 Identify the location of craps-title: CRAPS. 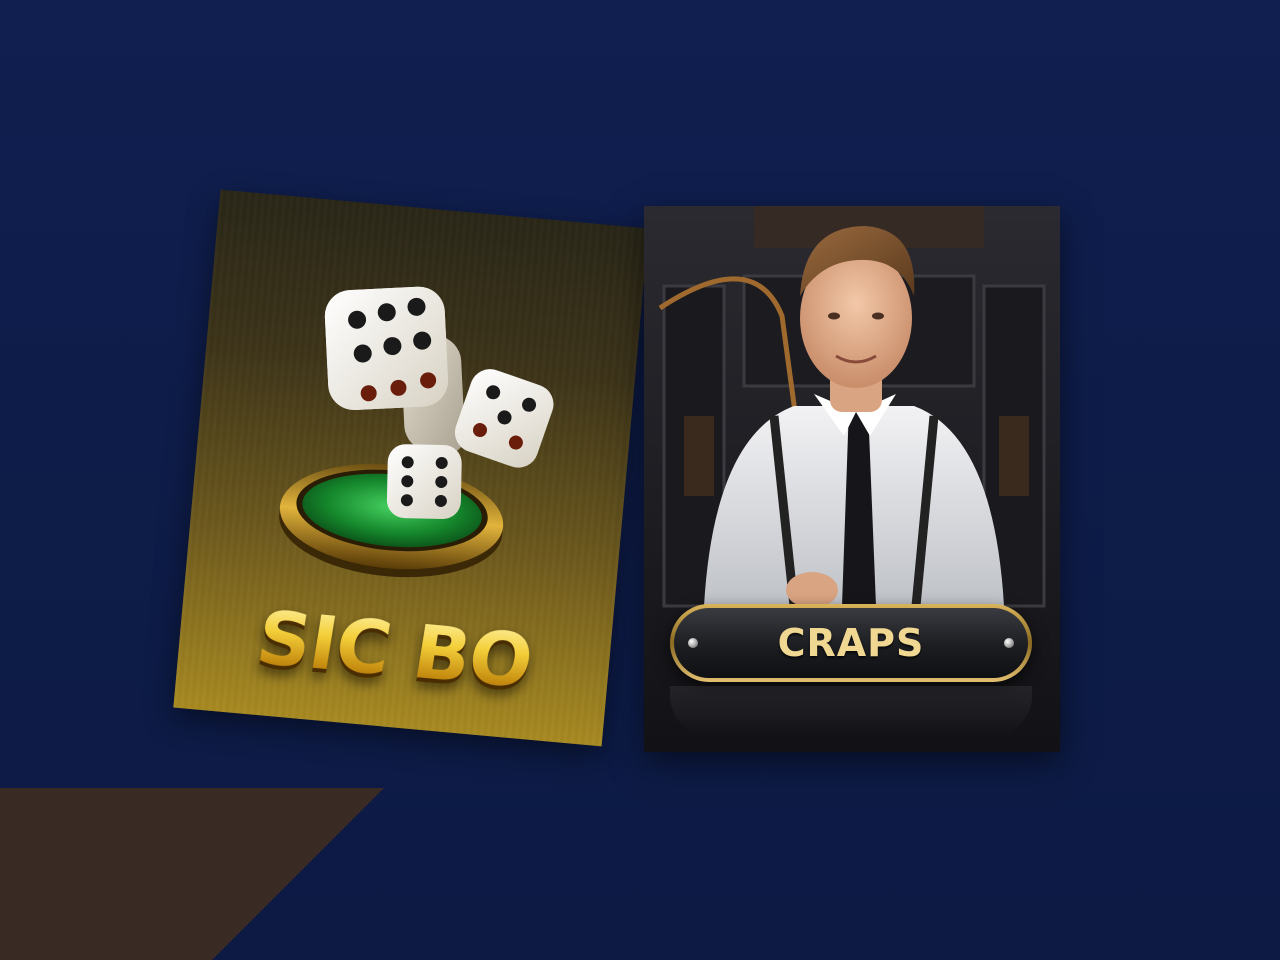
(851, 643).